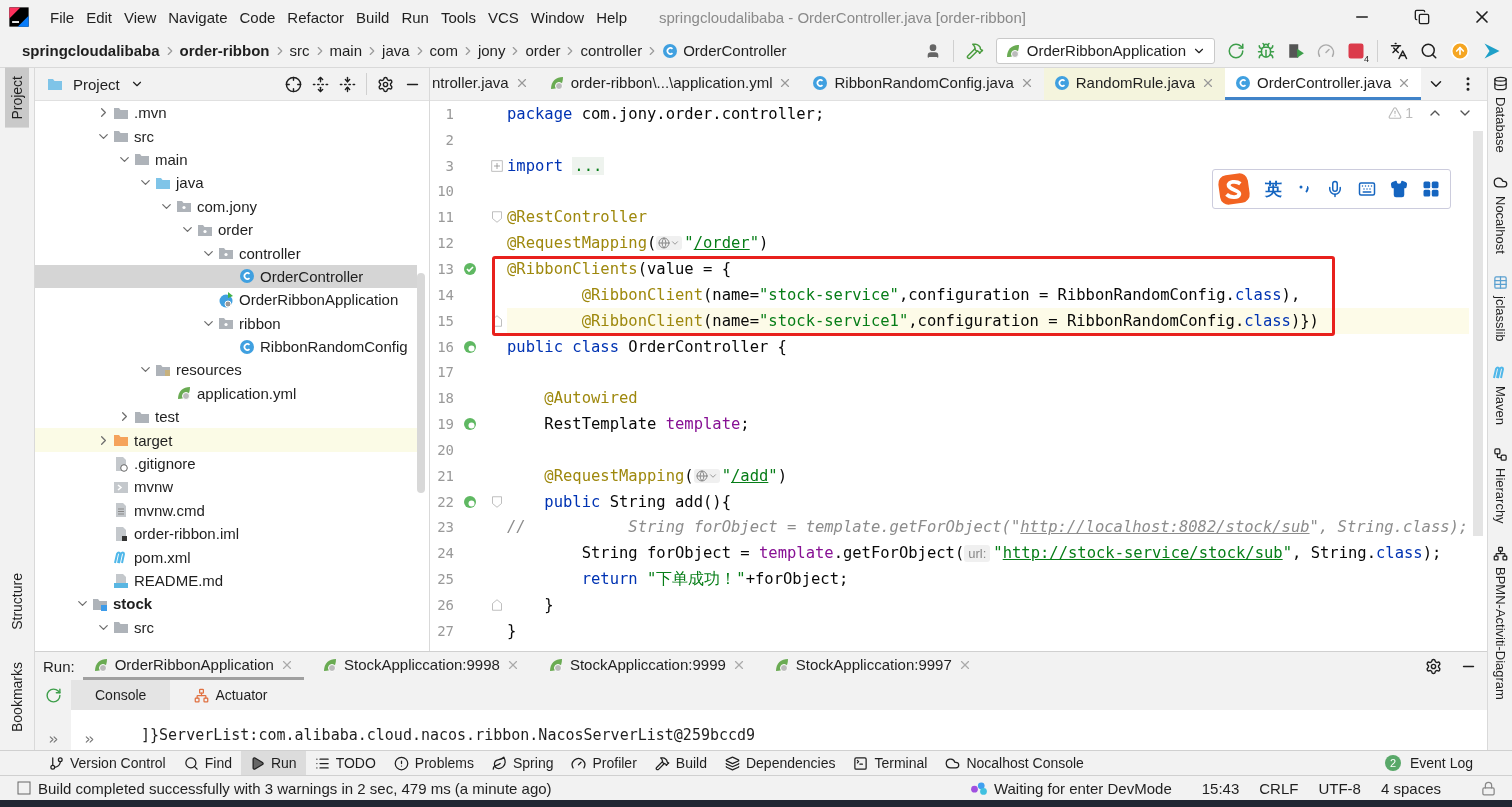  I want to click on breadcrumb: OrderController, so click(724, 50).